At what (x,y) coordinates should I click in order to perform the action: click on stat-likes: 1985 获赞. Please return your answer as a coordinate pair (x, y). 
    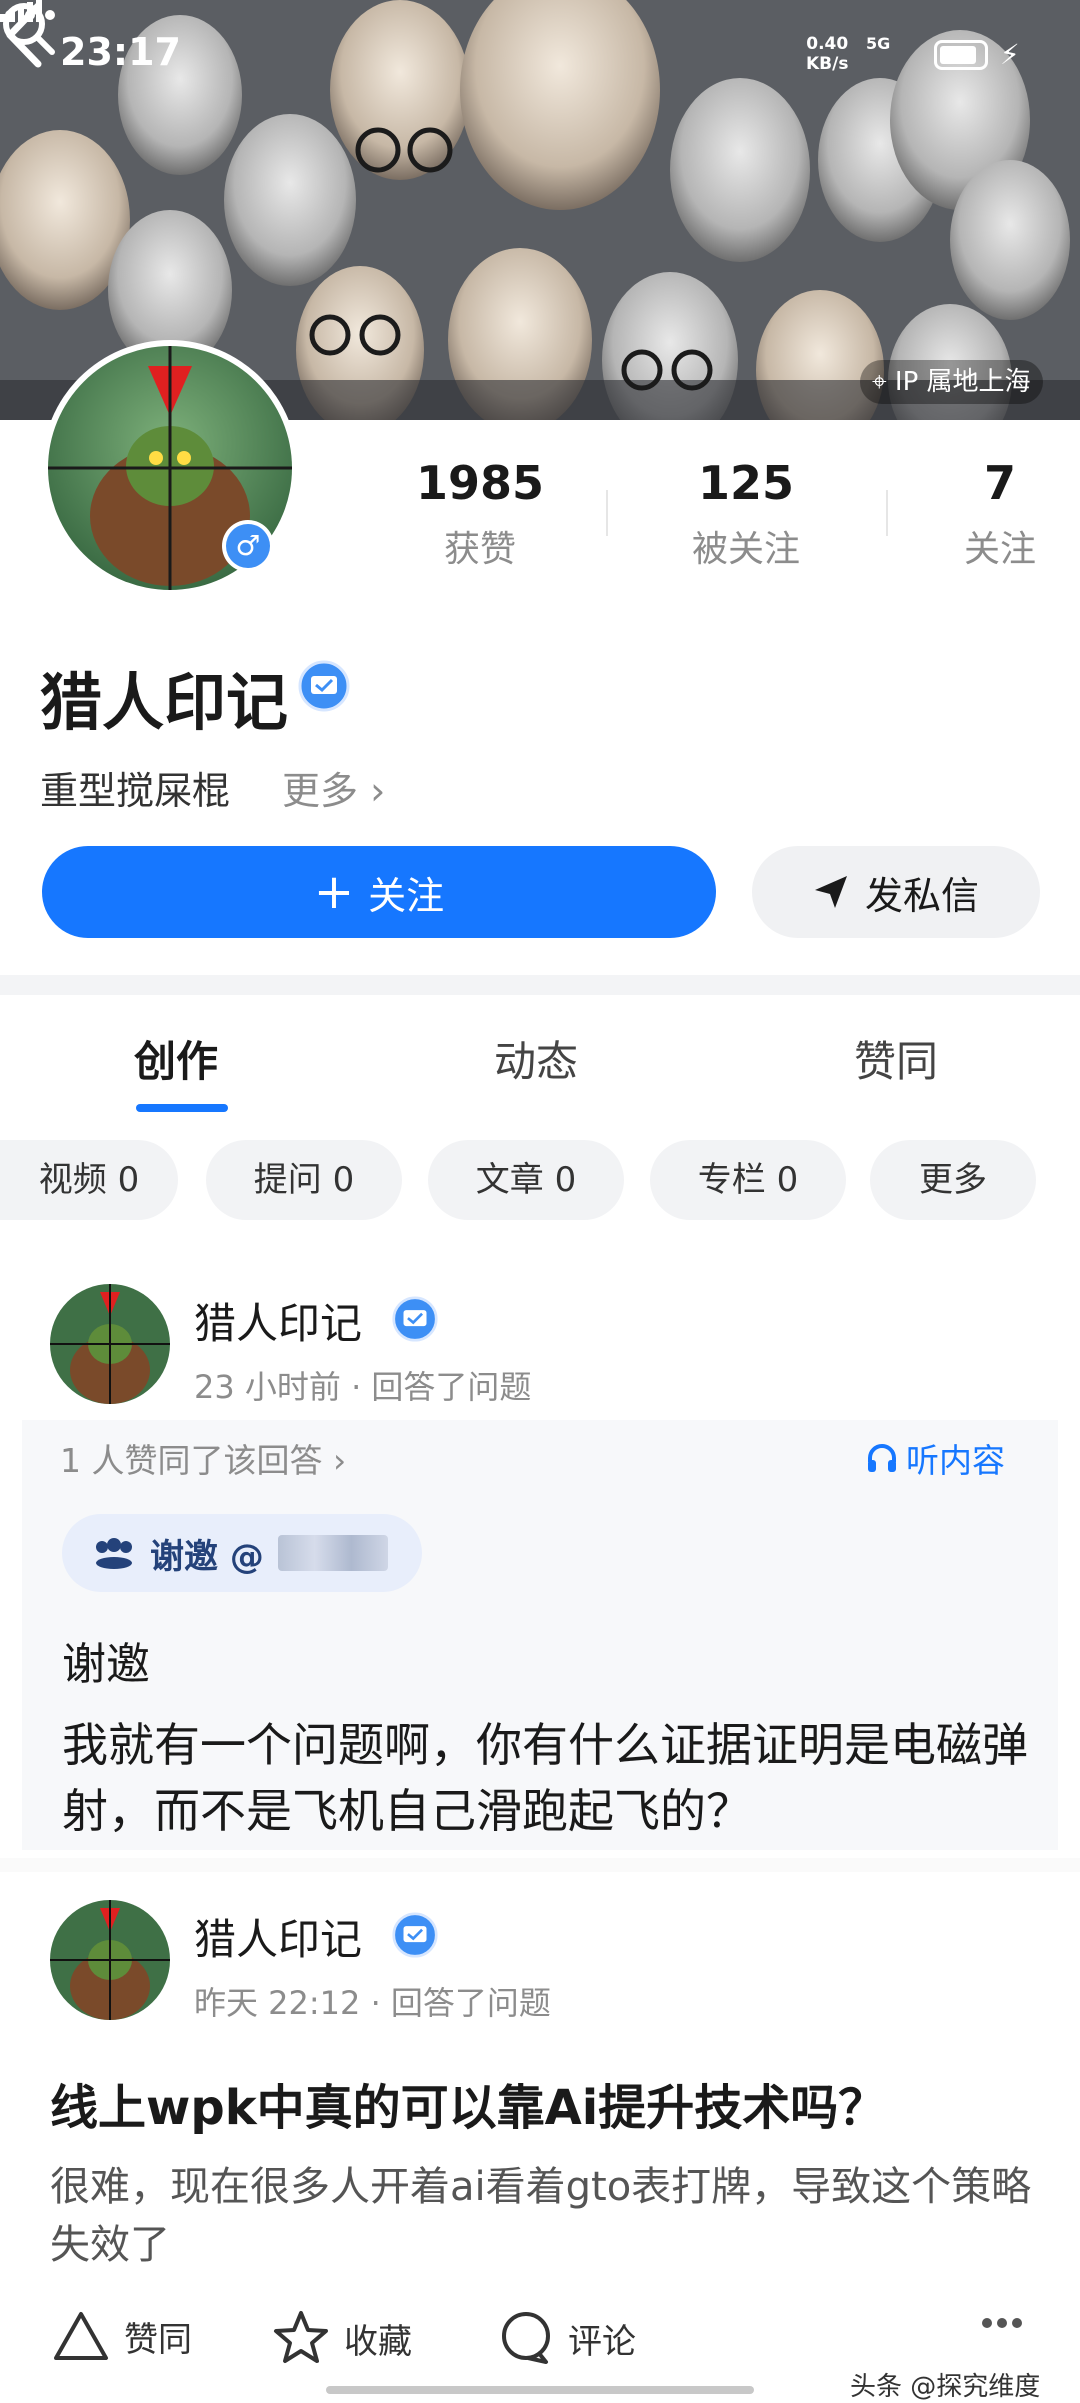
    Looking at the image, I should click on (480, 514).